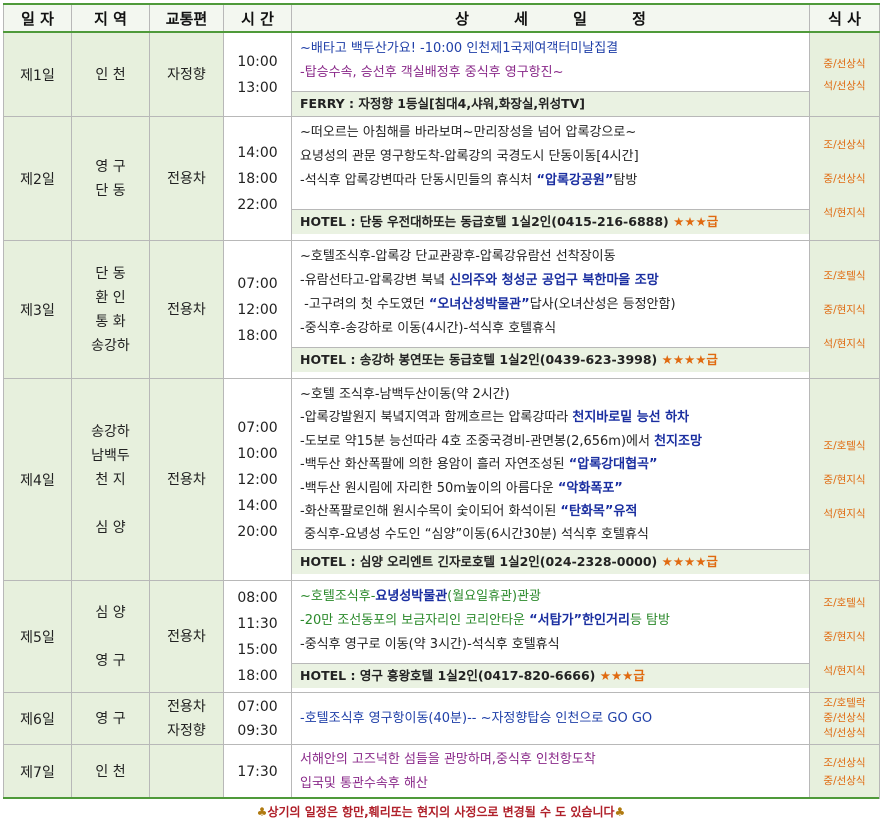 Image resolution: width=882 pixels, height=820 pixels. I want to click on time-line: 13:00, so click(257, 87).